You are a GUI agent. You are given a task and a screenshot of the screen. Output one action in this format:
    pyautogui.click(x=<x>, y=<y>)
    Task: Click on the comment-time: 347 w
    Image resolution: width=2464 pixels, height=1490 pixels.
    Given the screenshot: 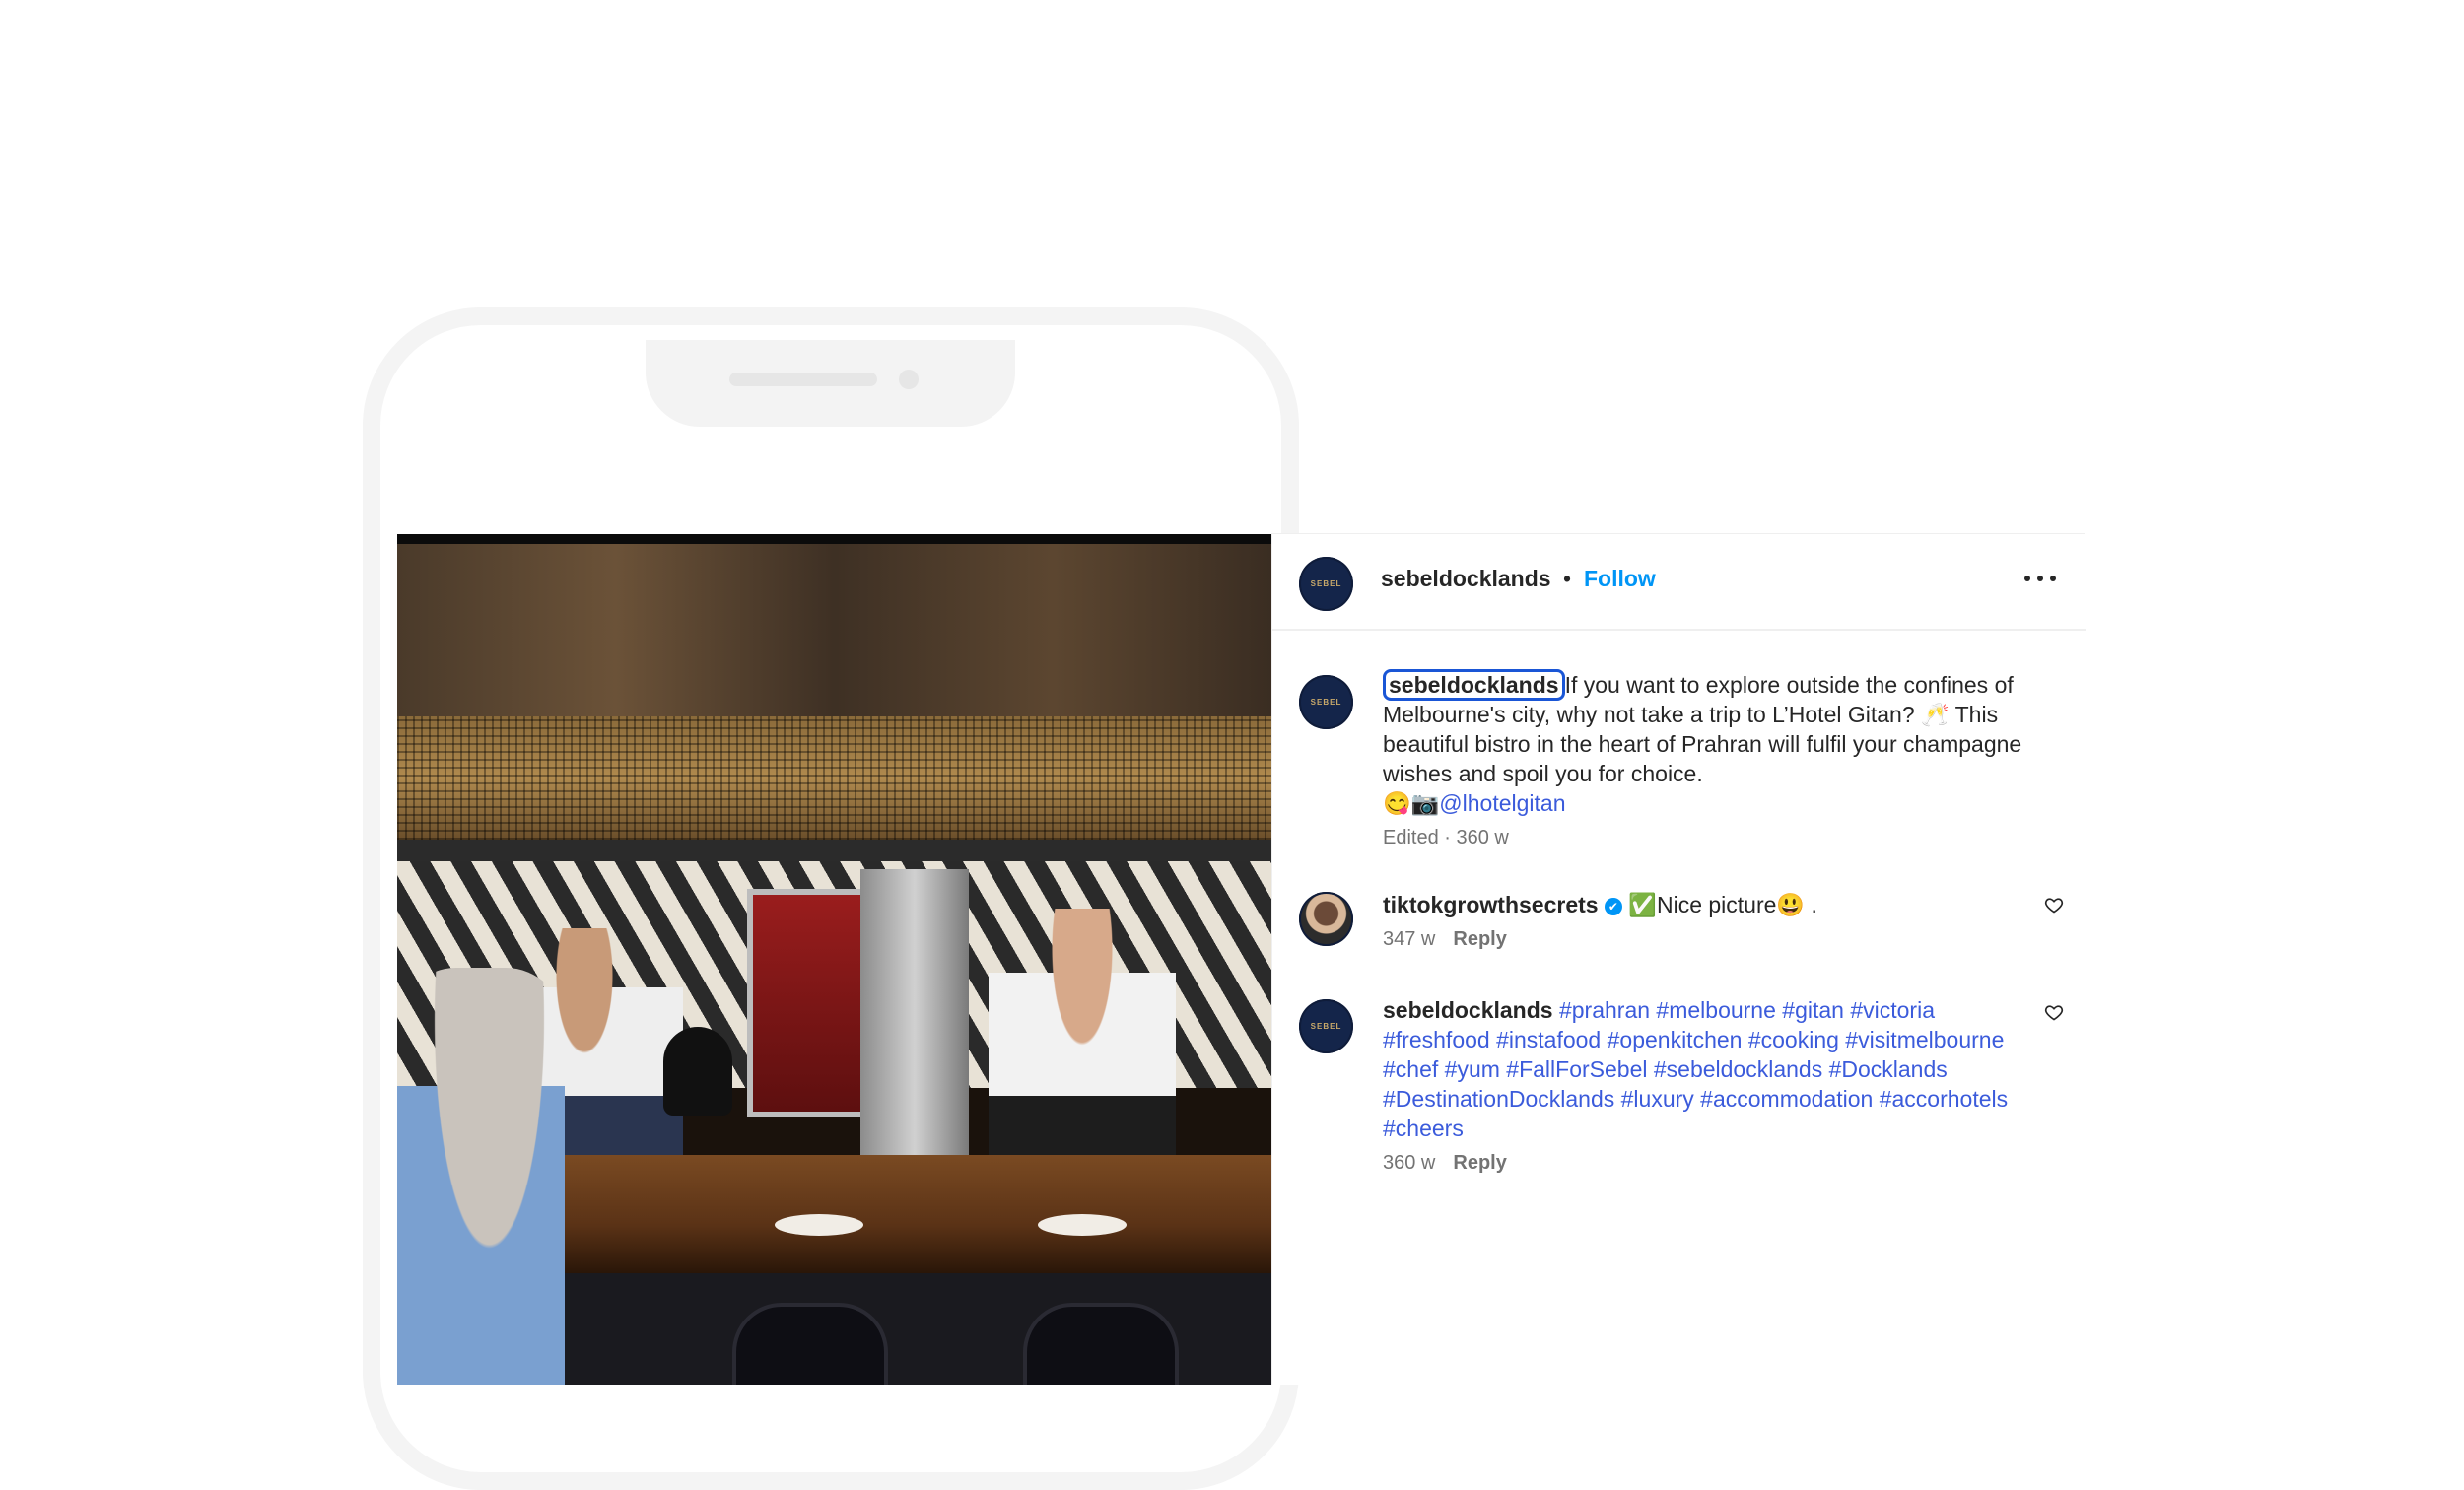 What is the action you would take?
    pyautogui.click(x=1409, y=939)
    